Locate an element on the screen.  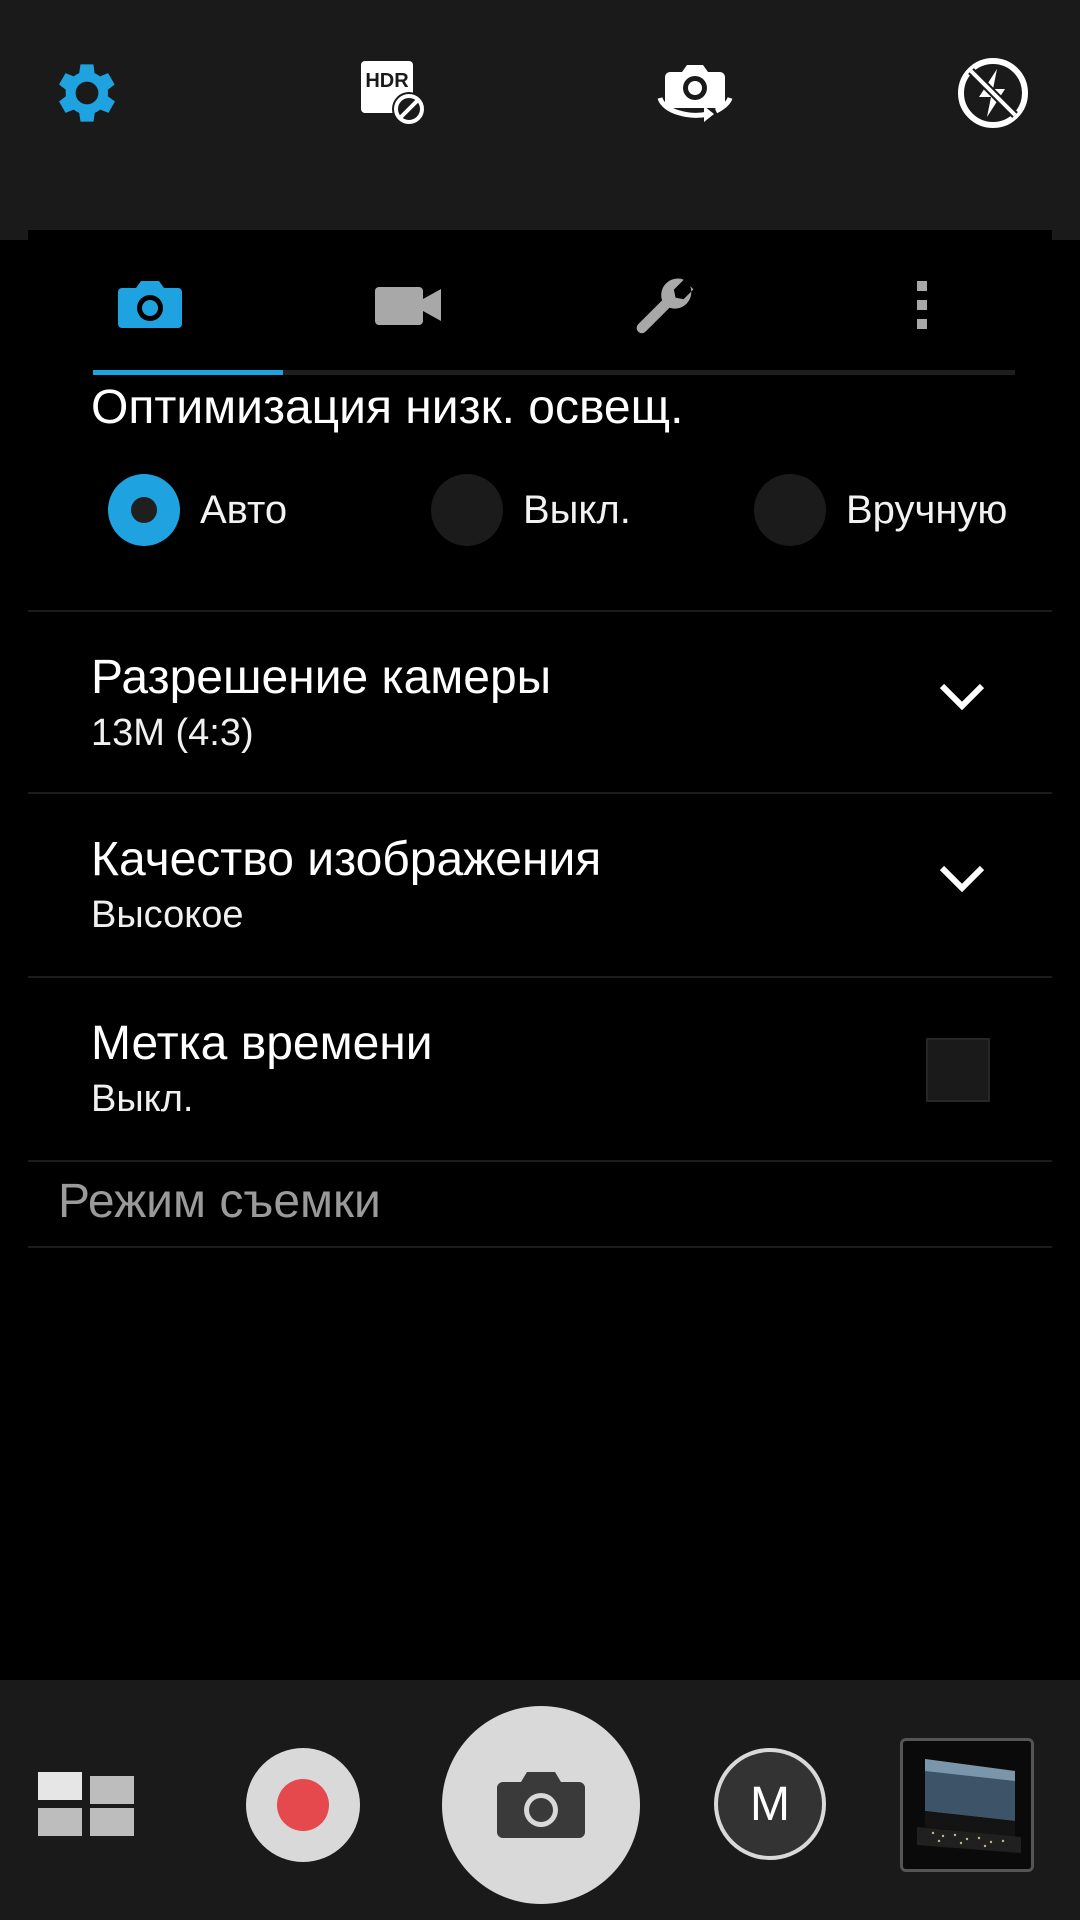
settings-tabs is located at coordinates (540, 302).